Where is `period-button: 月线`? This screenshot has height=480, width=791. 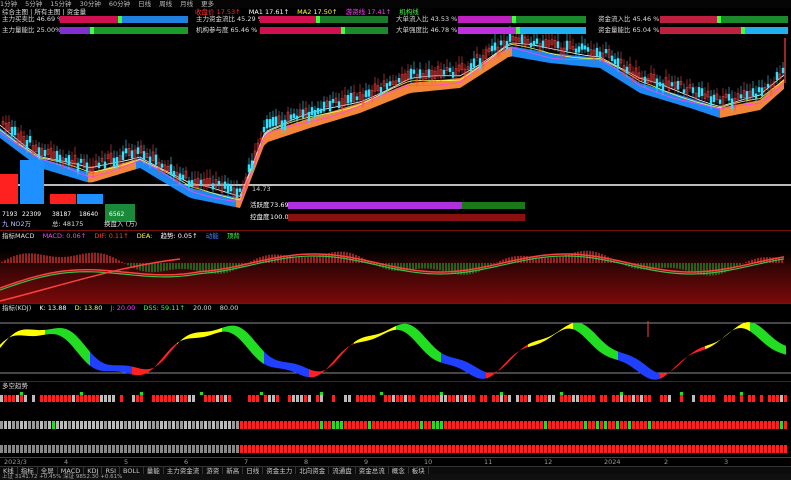
period-button: 月线 is located at coordinates (186, 4).